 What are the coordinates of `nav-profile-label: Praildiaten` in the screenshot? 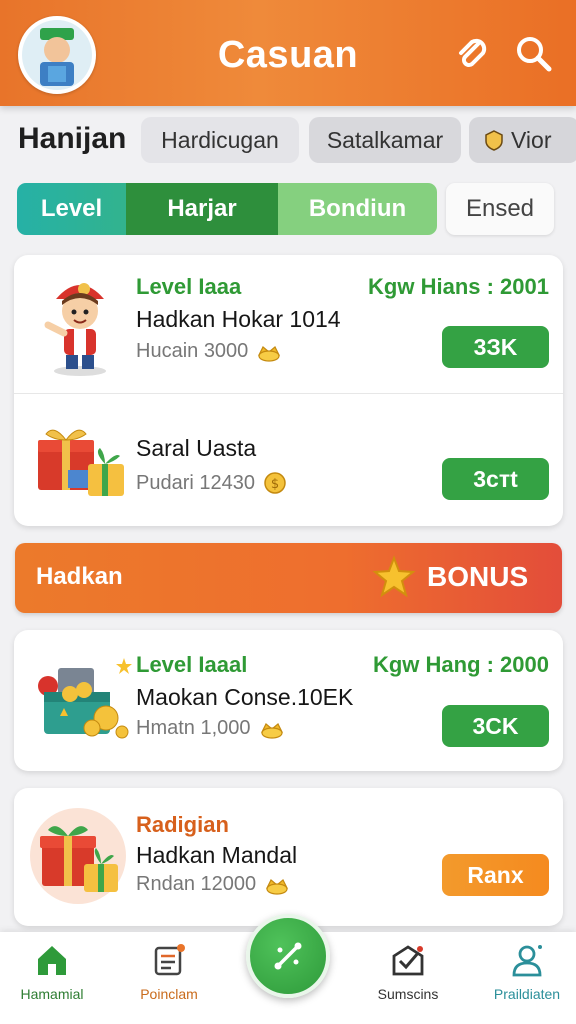 It's located at (527, 994).